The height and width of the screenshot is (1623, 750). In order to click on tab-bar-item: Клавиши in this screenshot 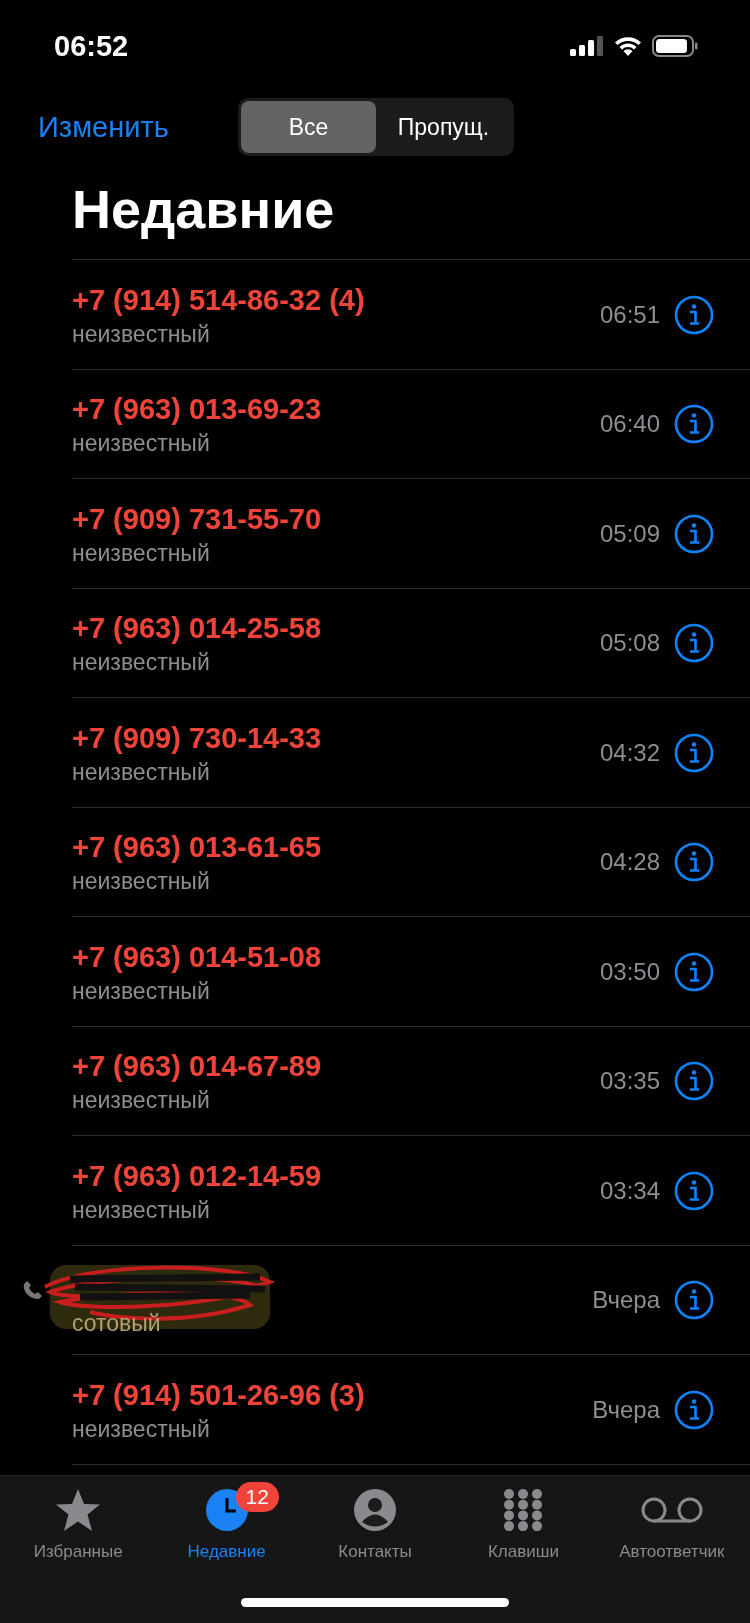, I will do `click(523, 1524)`.